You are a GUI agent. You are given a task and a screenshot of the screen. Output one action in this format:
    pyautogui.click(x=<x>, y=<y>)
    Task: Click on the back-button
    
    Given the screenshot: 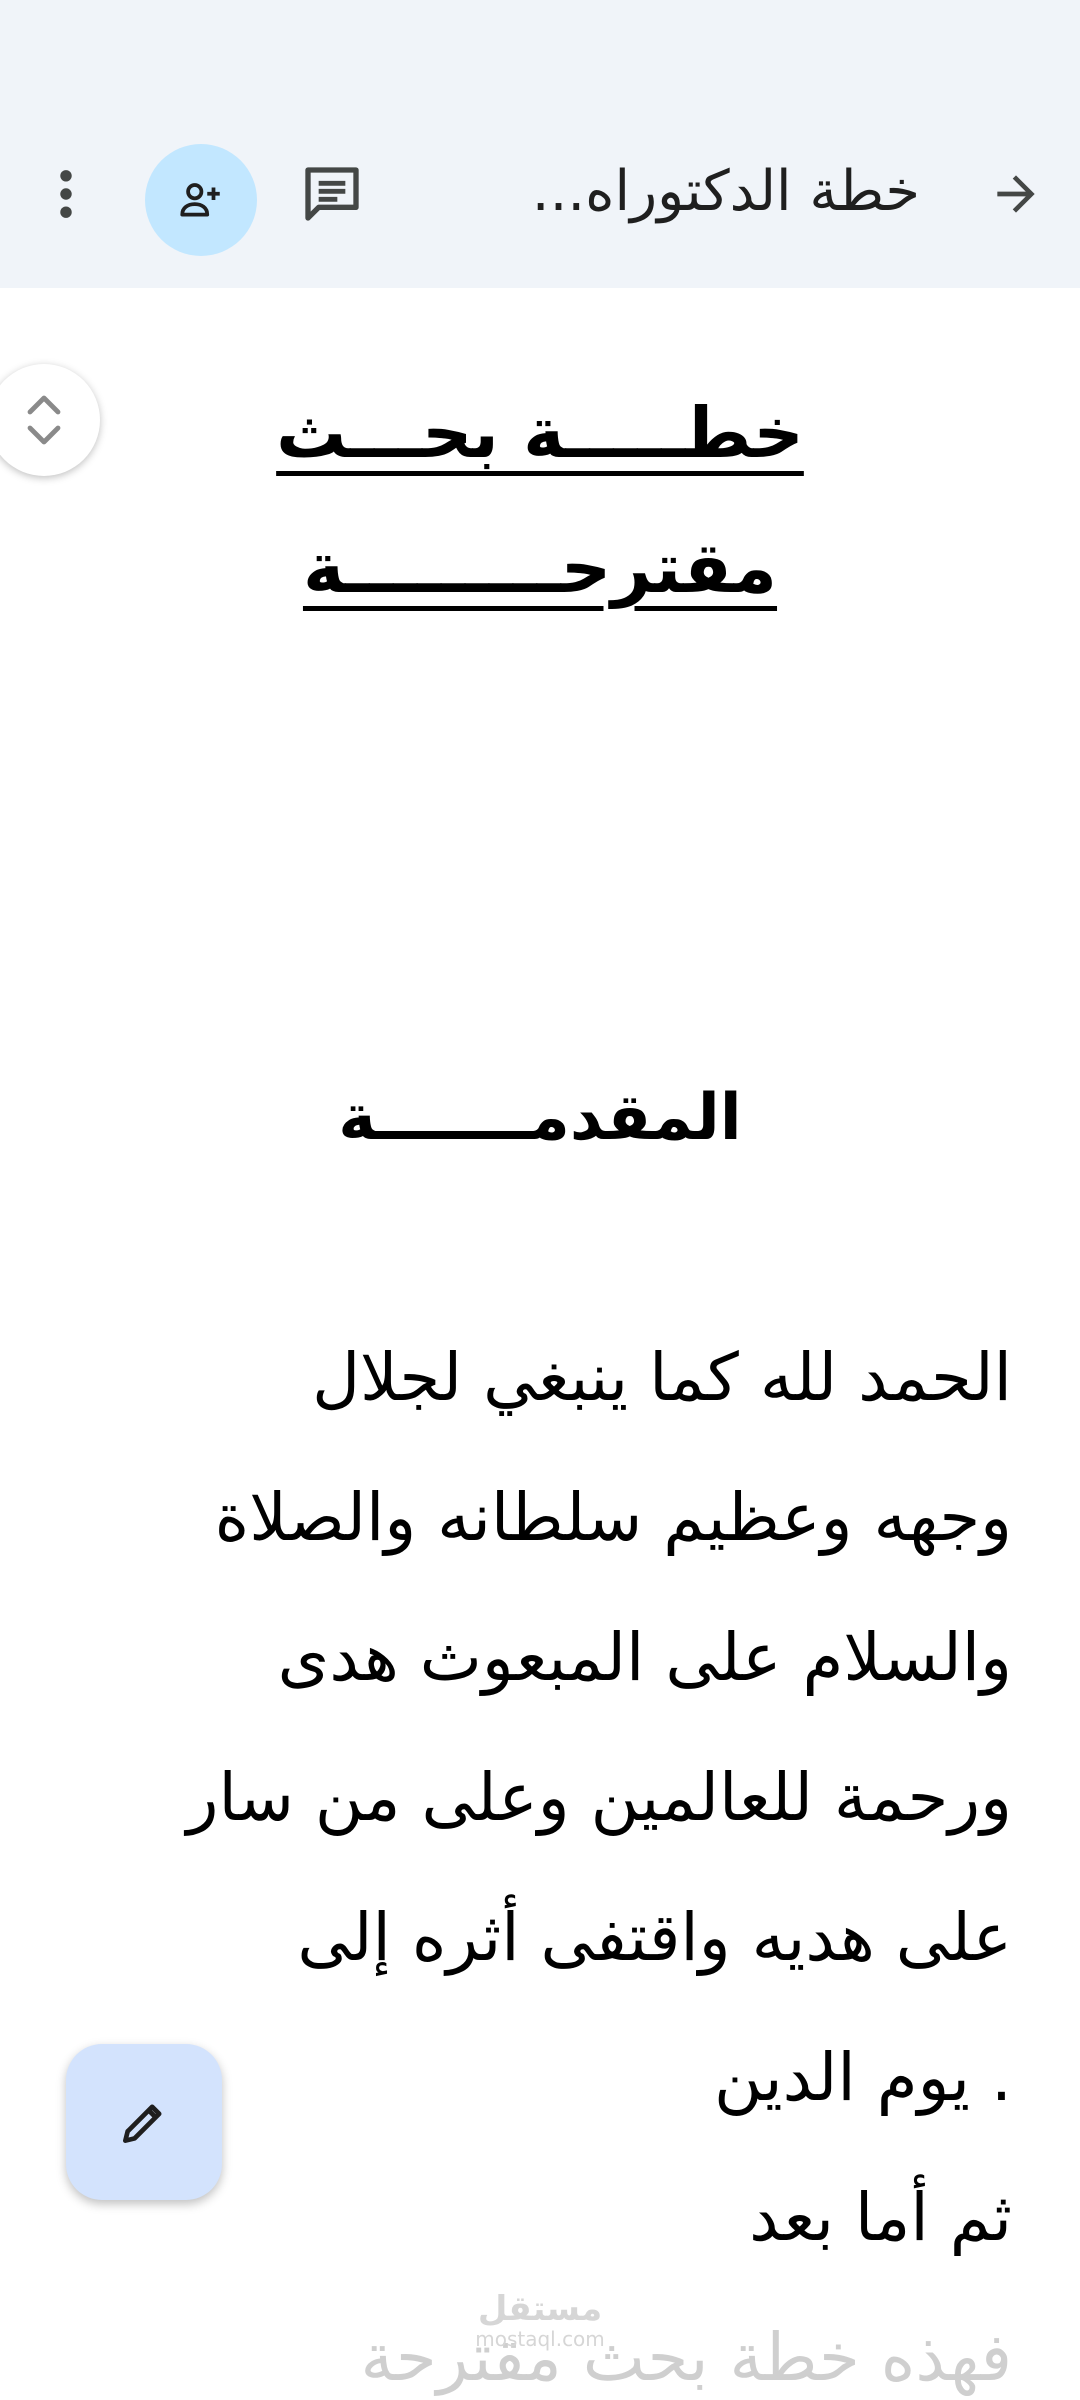 What is the action you would take?
    pyautogui.click(x=1016, y=194)
    